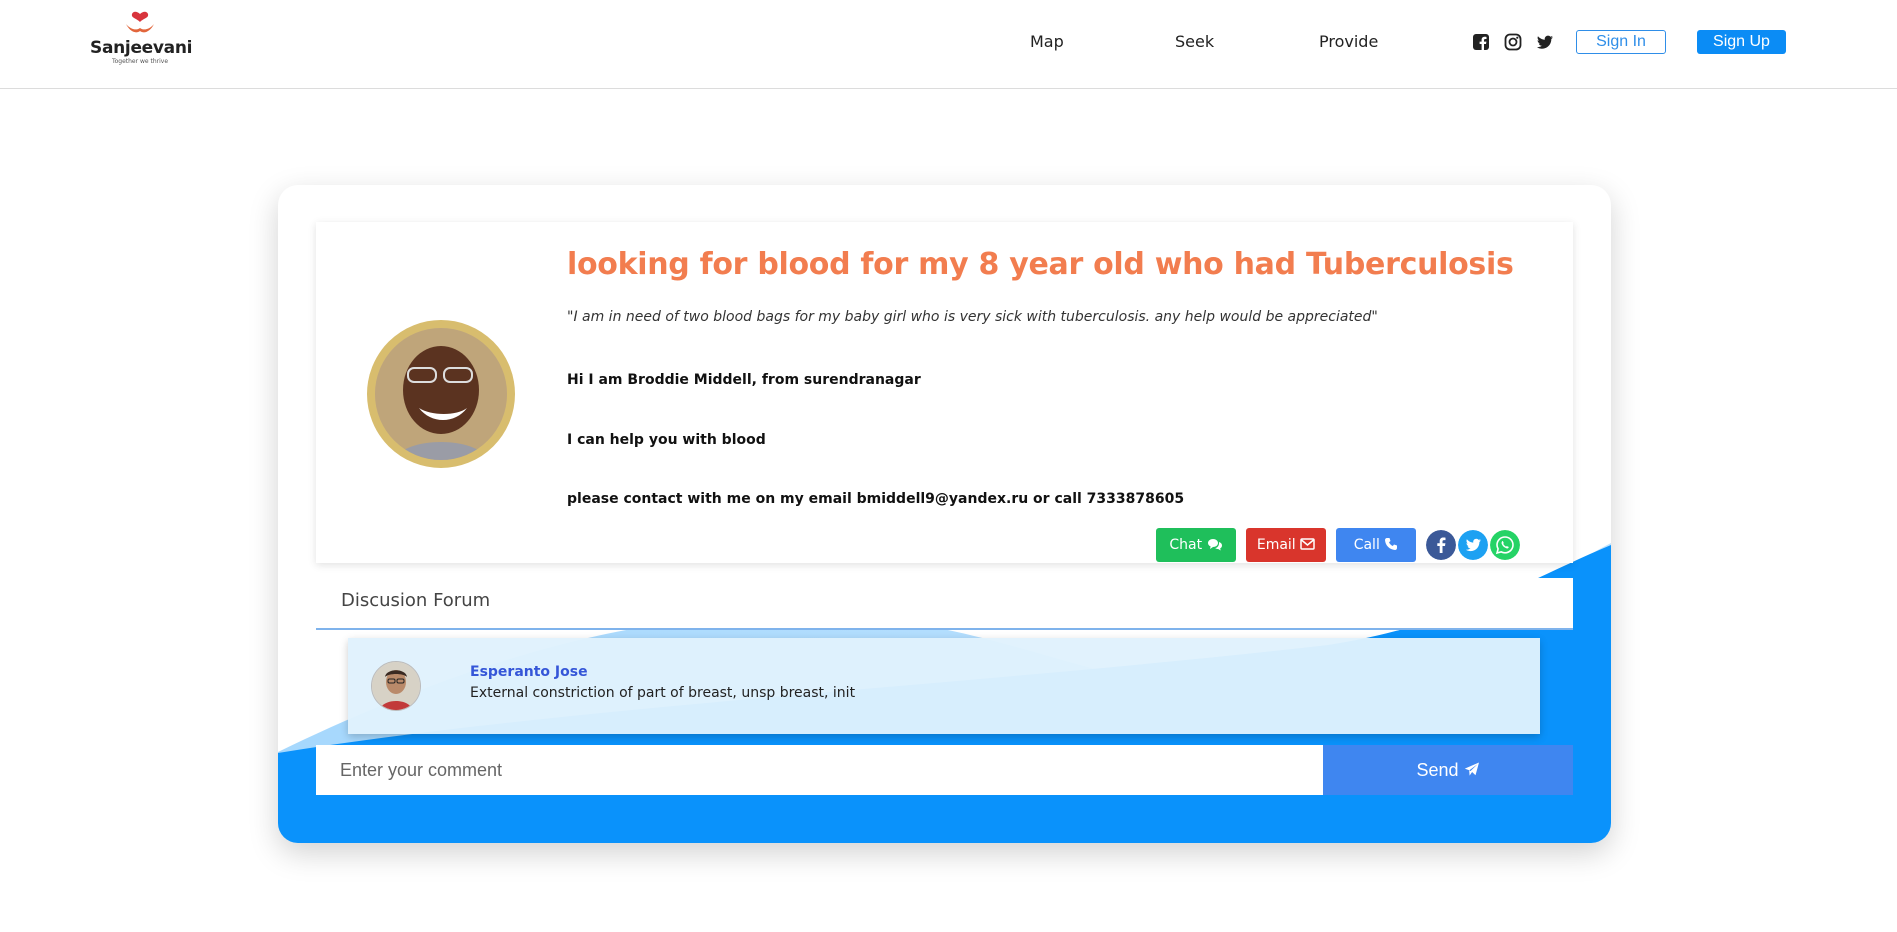 The image size is (1897, 932). I want to click on chat-bubbles-icon, so click(1214, 545).